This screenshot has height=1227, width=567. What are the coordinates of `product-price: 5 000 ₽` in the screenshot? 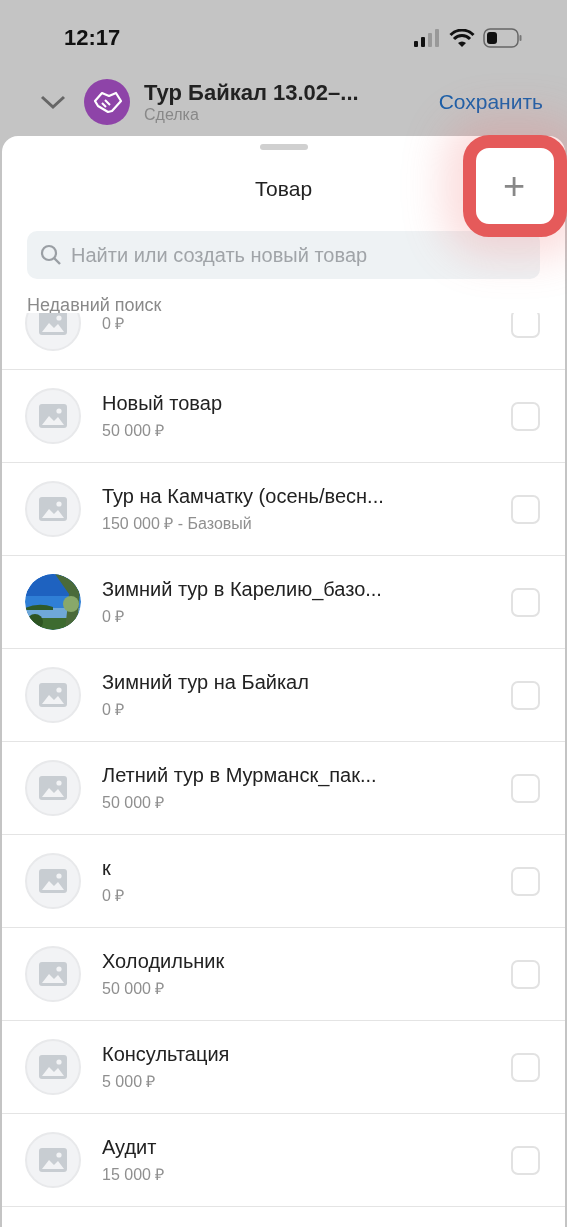 It's located at (129, 1081).